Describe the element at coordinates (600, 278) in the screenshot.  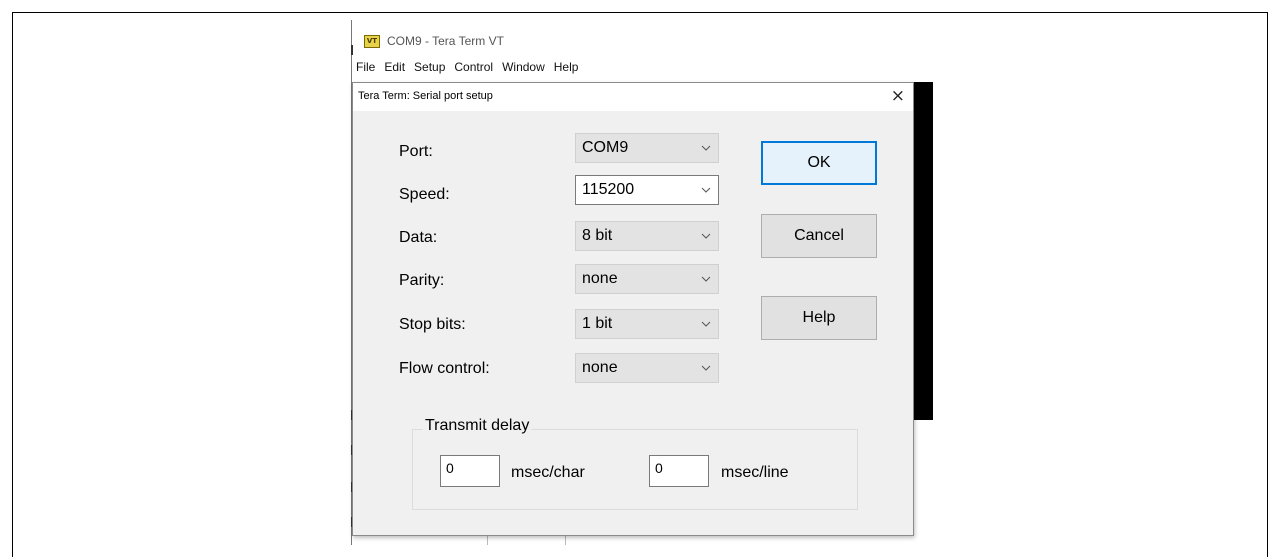
I see `parity-value: none` at that location.